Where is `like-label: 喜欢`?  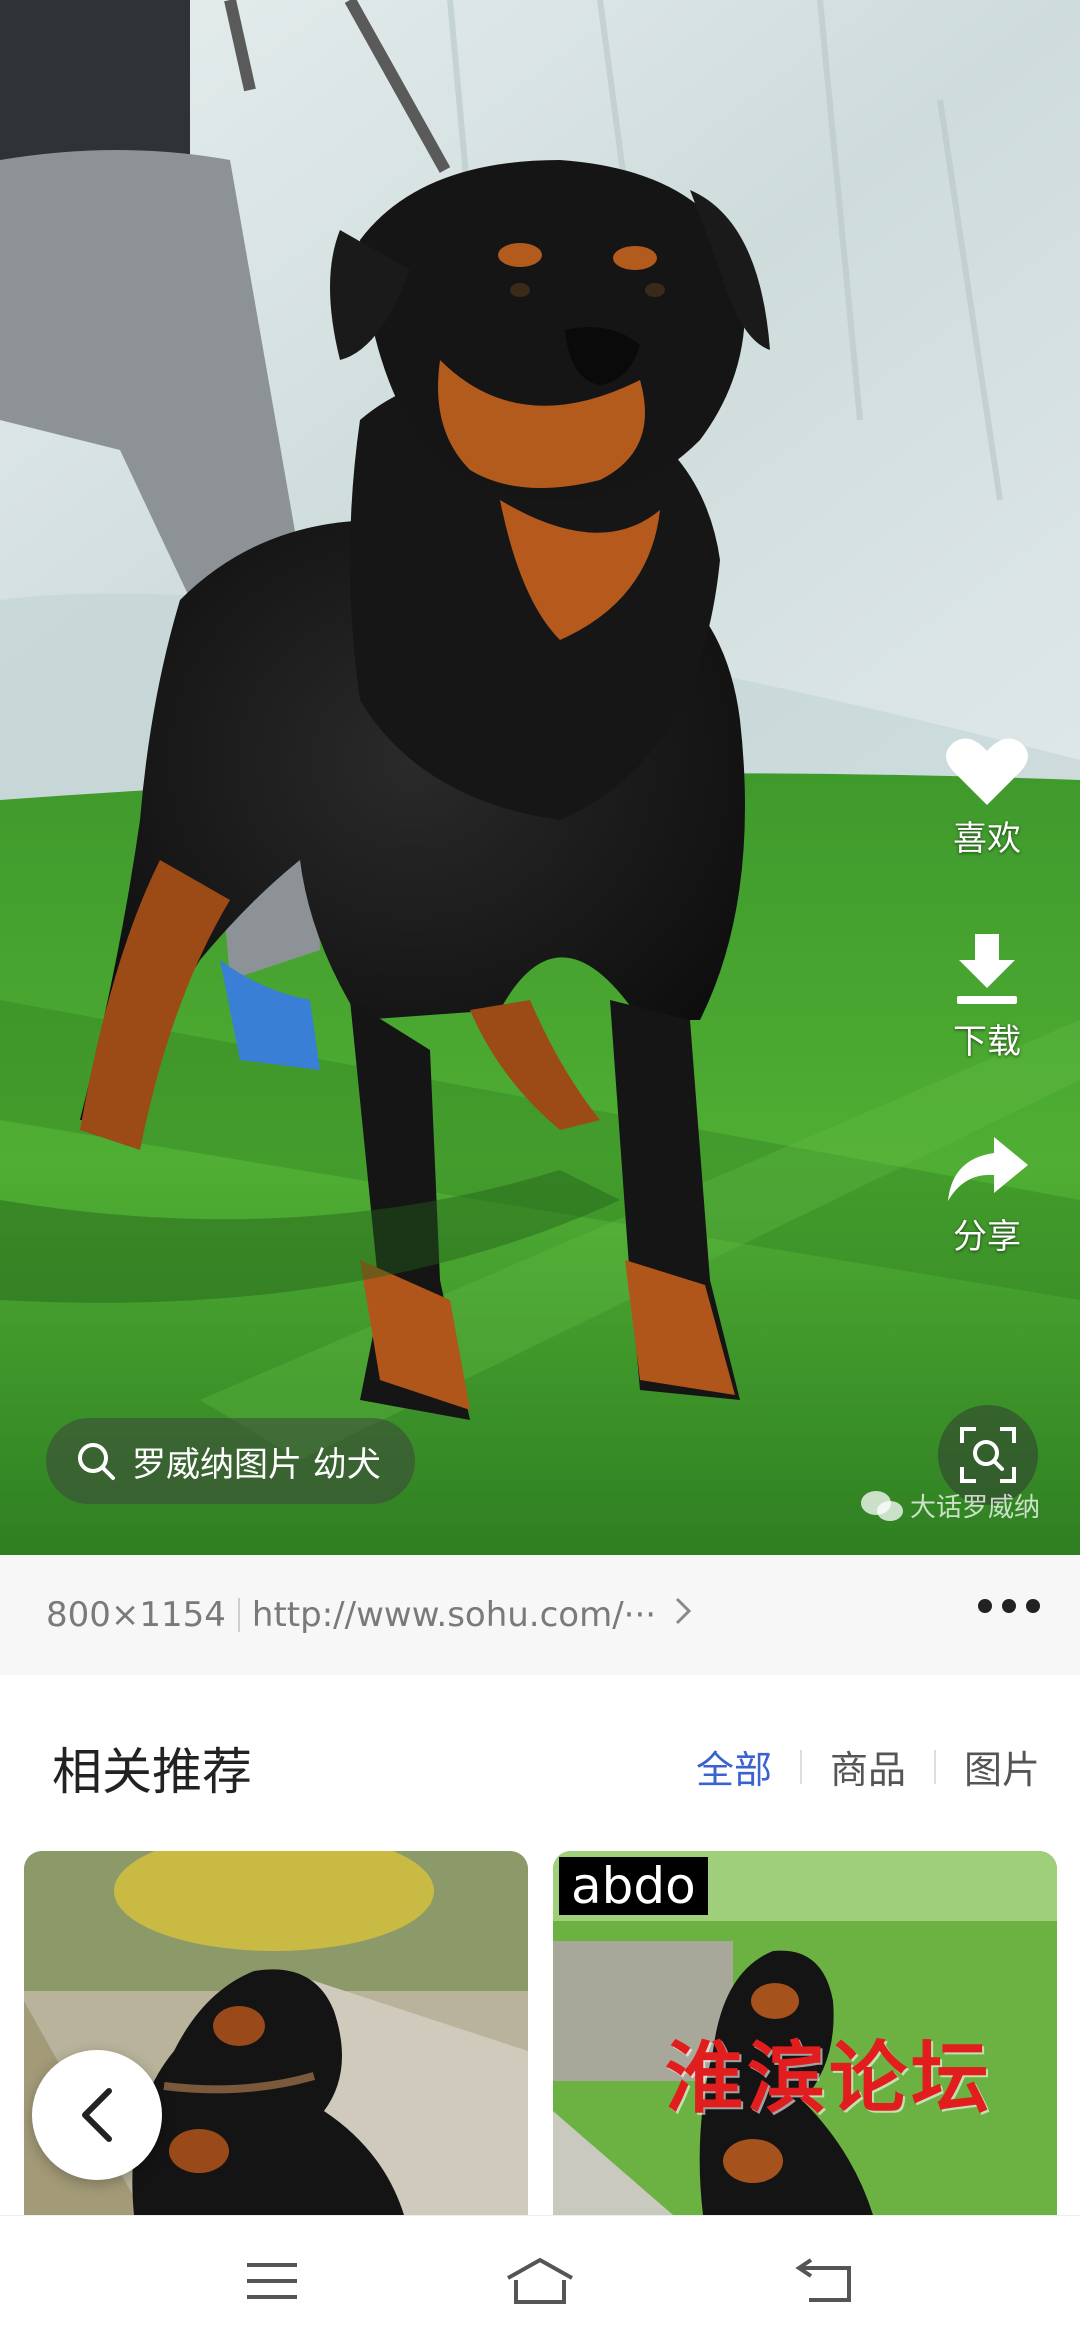
like-label: 喜欢 is located at coordinates (987, 839).